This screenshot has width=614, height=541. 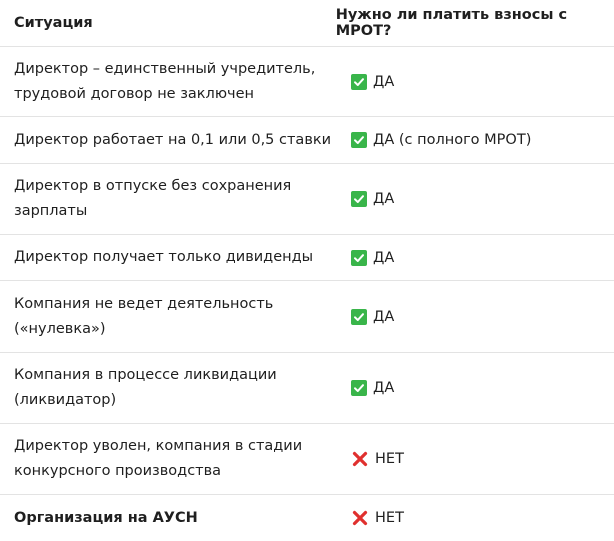 I want to click on situation-cell: Директор работает на 0,1 или 0,5 ставки, so click(x=168, y=140).